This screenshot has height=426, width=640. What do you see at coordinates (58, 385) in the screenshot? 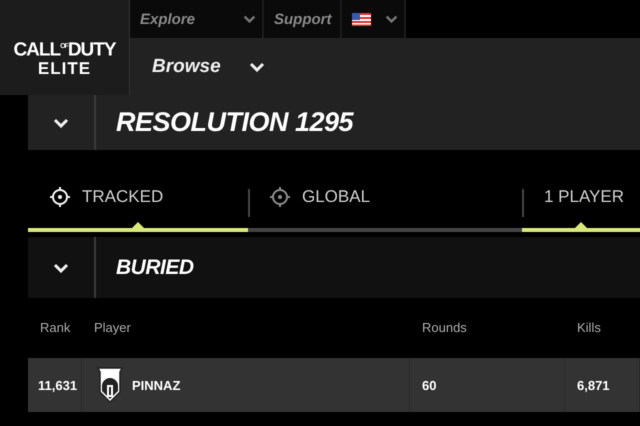
I see `table-cell: 11,631` at bounding box center [58, 385].